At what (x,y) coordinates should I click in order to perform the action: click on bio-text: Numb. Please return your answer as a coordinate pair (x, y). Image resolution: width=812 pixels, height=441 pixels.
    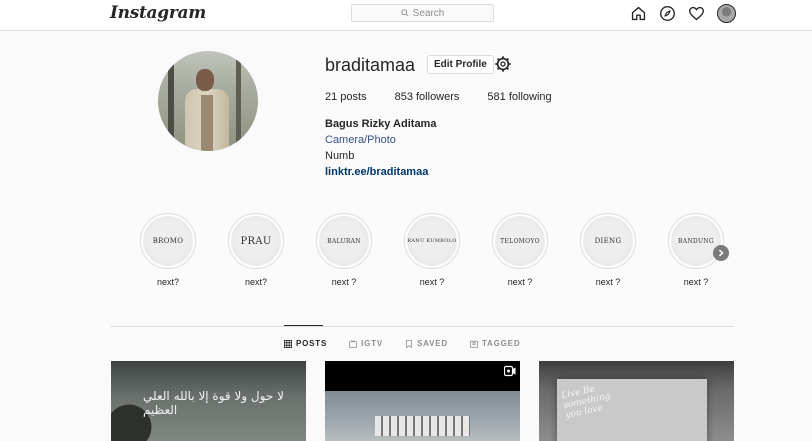
    Looking at the image, I should click on (340, 156).